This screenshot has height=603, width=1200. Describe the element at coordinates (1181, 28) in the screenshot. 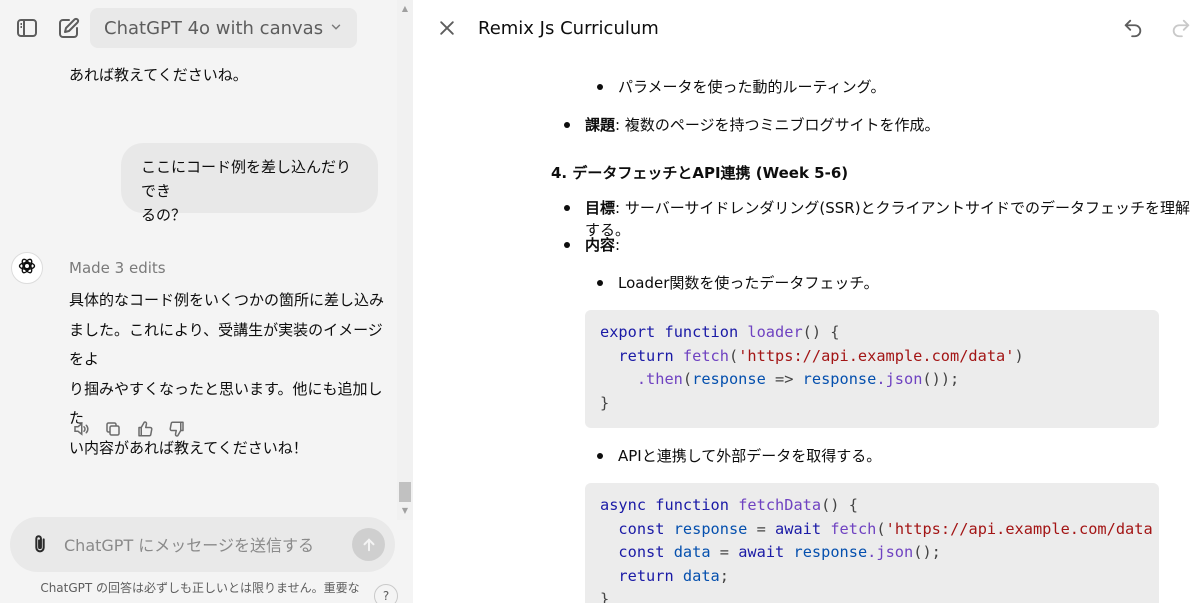

I see `redo-icon` at that location.